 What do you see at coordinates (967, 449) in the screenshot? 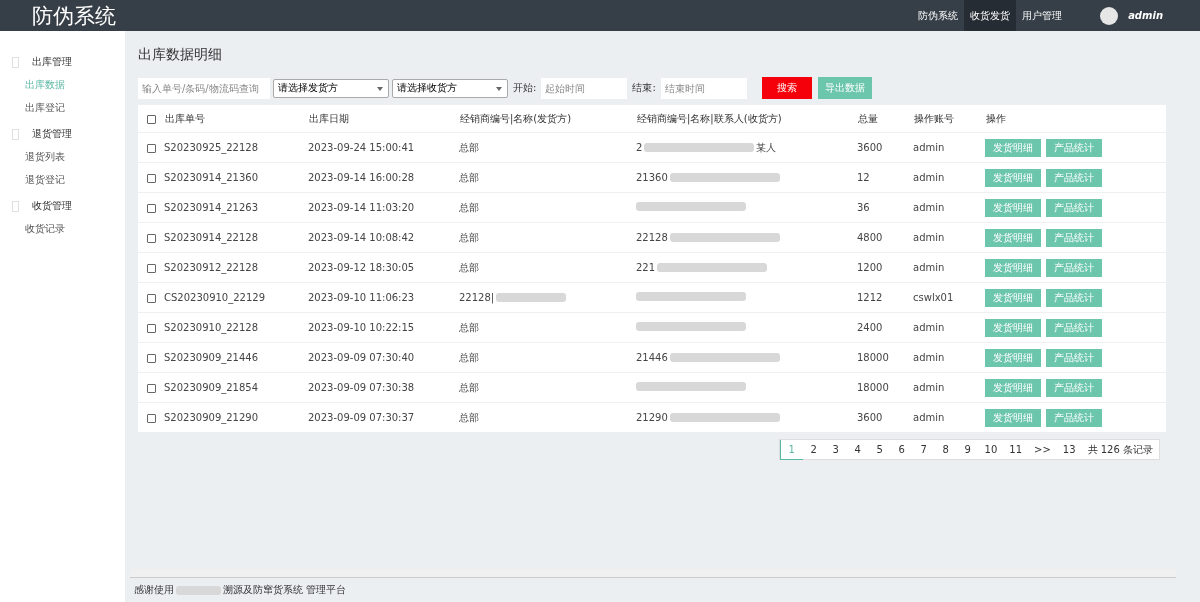
I see `page-link: 9` at bounding box center [967, 449].